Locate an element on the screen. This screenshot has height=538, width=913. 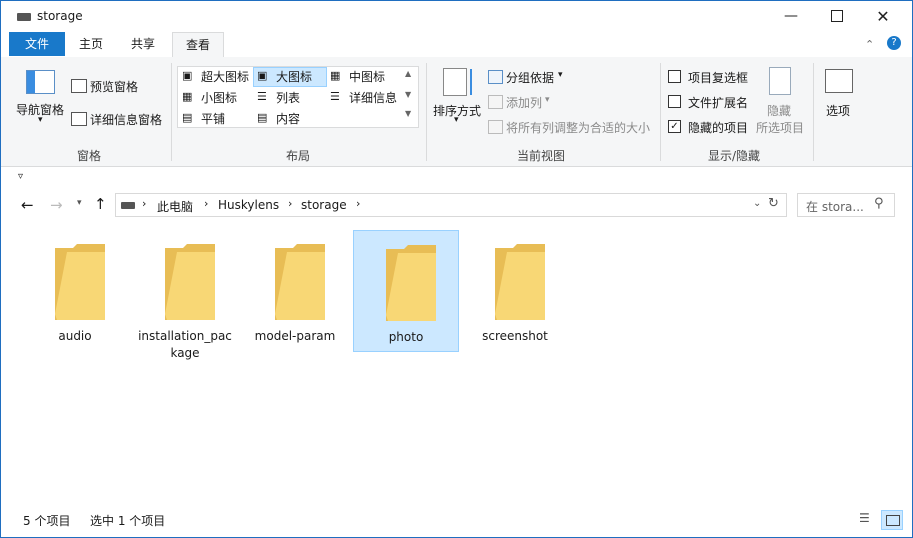
folder-name: model-param is located at coordinates (295, 336).